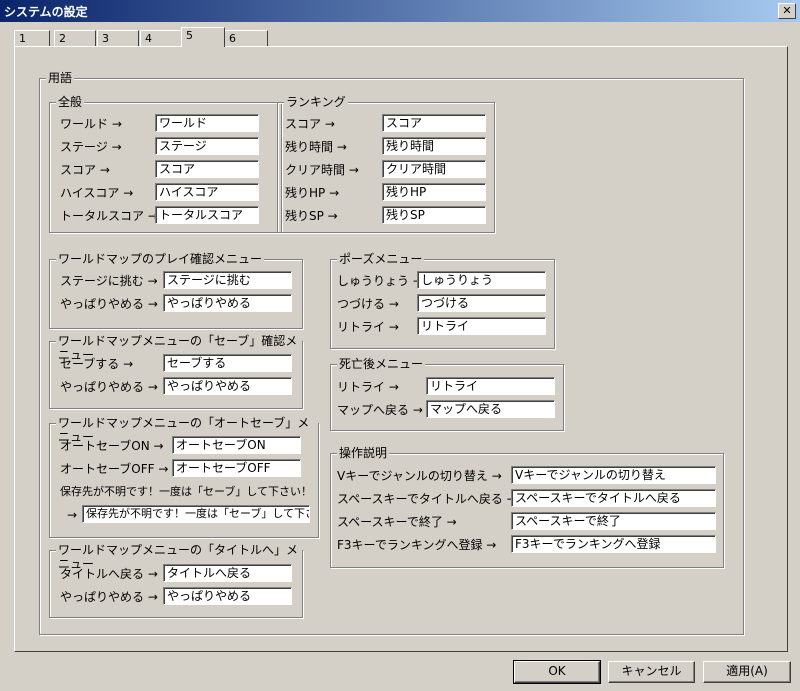 This screenshot has height=691, width=800. What do you see at coordinates (85, 170) in the screenshot?
I see `general-score-label: スコア →` at bounding box center [85, 170].